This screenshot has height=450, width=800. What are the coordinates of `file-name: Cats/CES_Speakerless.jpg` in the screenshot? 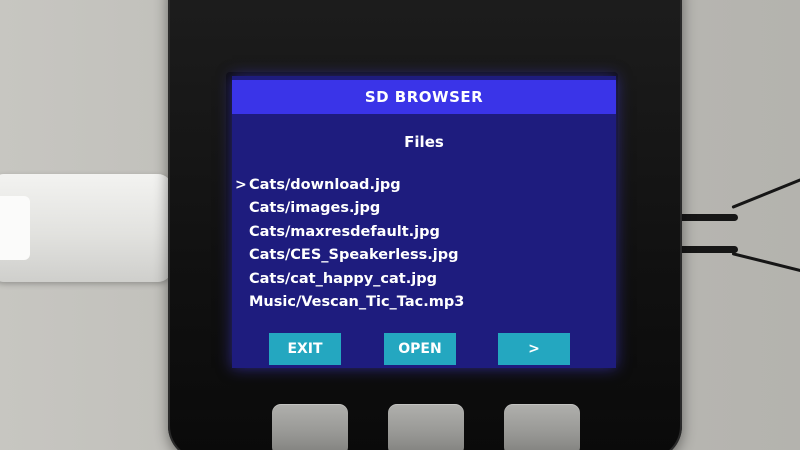 It's located at (354, 255).